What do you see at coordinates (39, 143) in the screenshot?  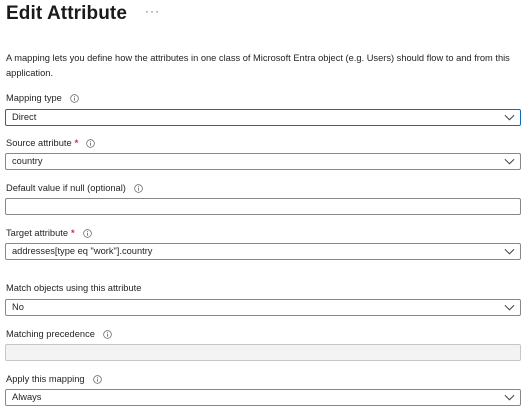 I see `source-attribute-label: Source attribute` at bounding box center [39, 143].